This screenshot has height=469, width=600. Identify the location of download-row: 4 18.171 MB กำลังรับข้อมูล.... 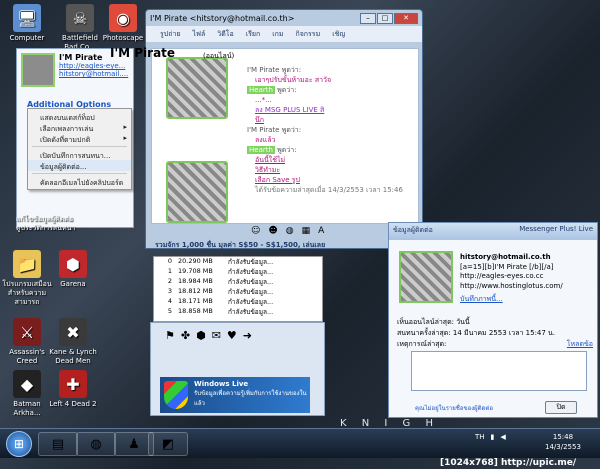
(238, 302).